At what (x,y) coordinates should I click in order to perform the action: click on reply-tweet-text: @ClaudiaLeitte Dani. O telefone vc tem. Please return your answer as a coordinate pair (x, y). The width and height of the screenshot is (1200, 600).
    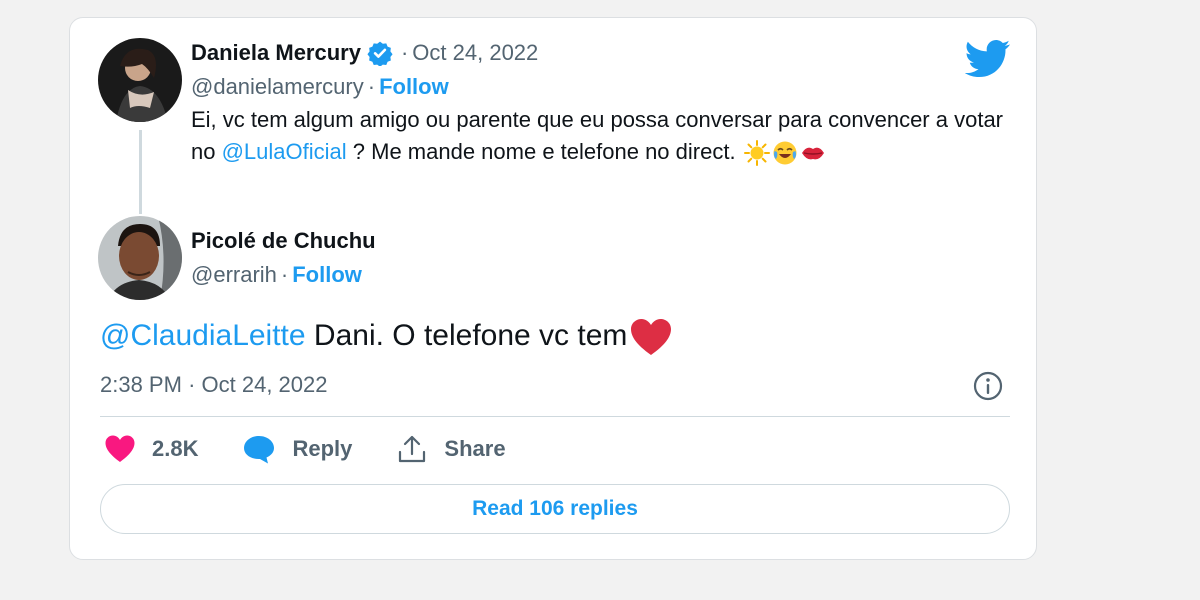
    Looking at the image, I should click on (386, 336).